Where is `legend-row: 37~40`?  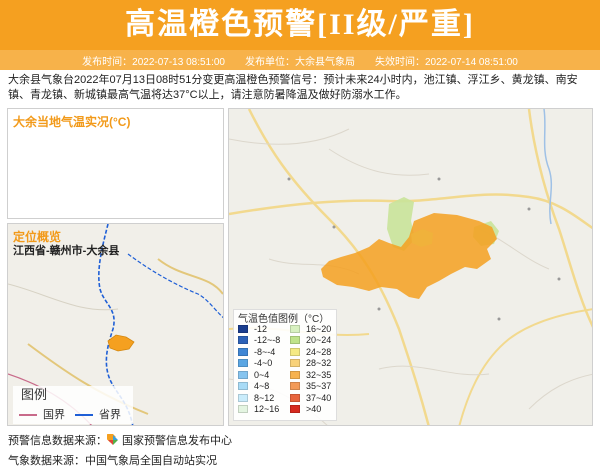 legend-row: 37~40 is located at coordinates (310, 398).